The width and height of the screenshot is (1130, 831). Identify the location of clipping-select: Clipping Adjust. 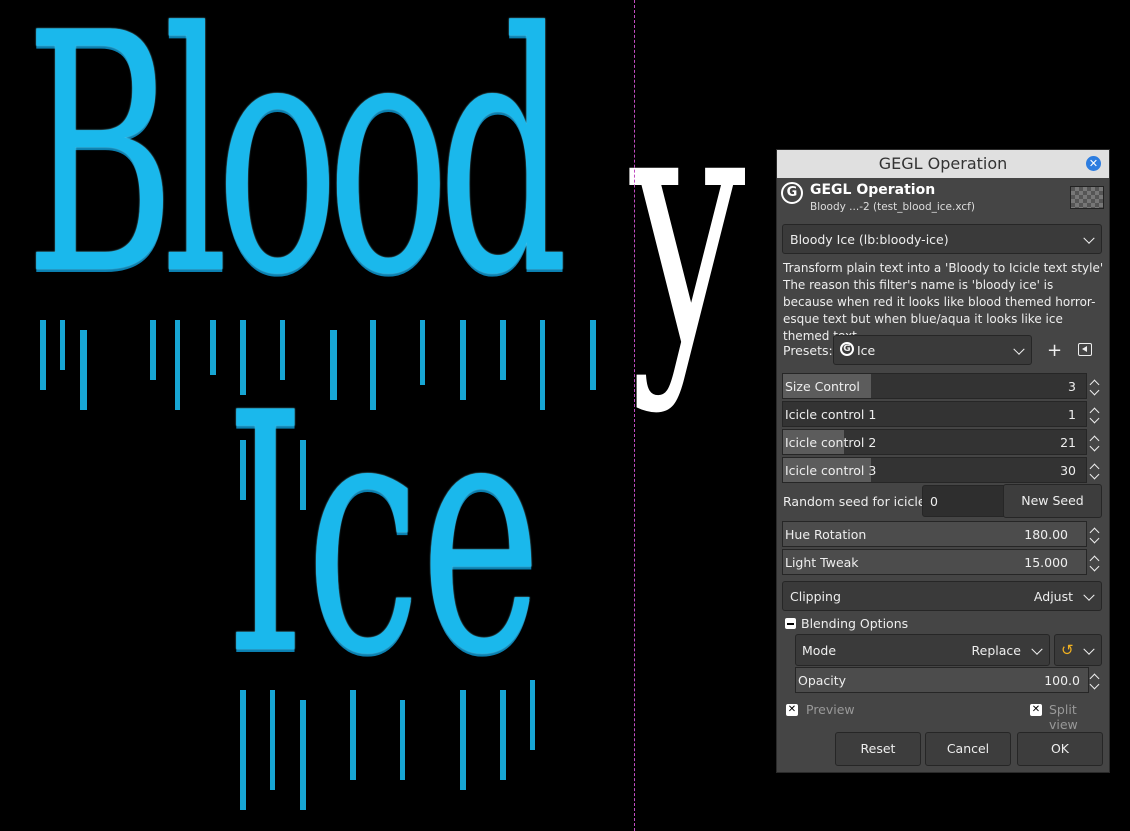
(942, 596).